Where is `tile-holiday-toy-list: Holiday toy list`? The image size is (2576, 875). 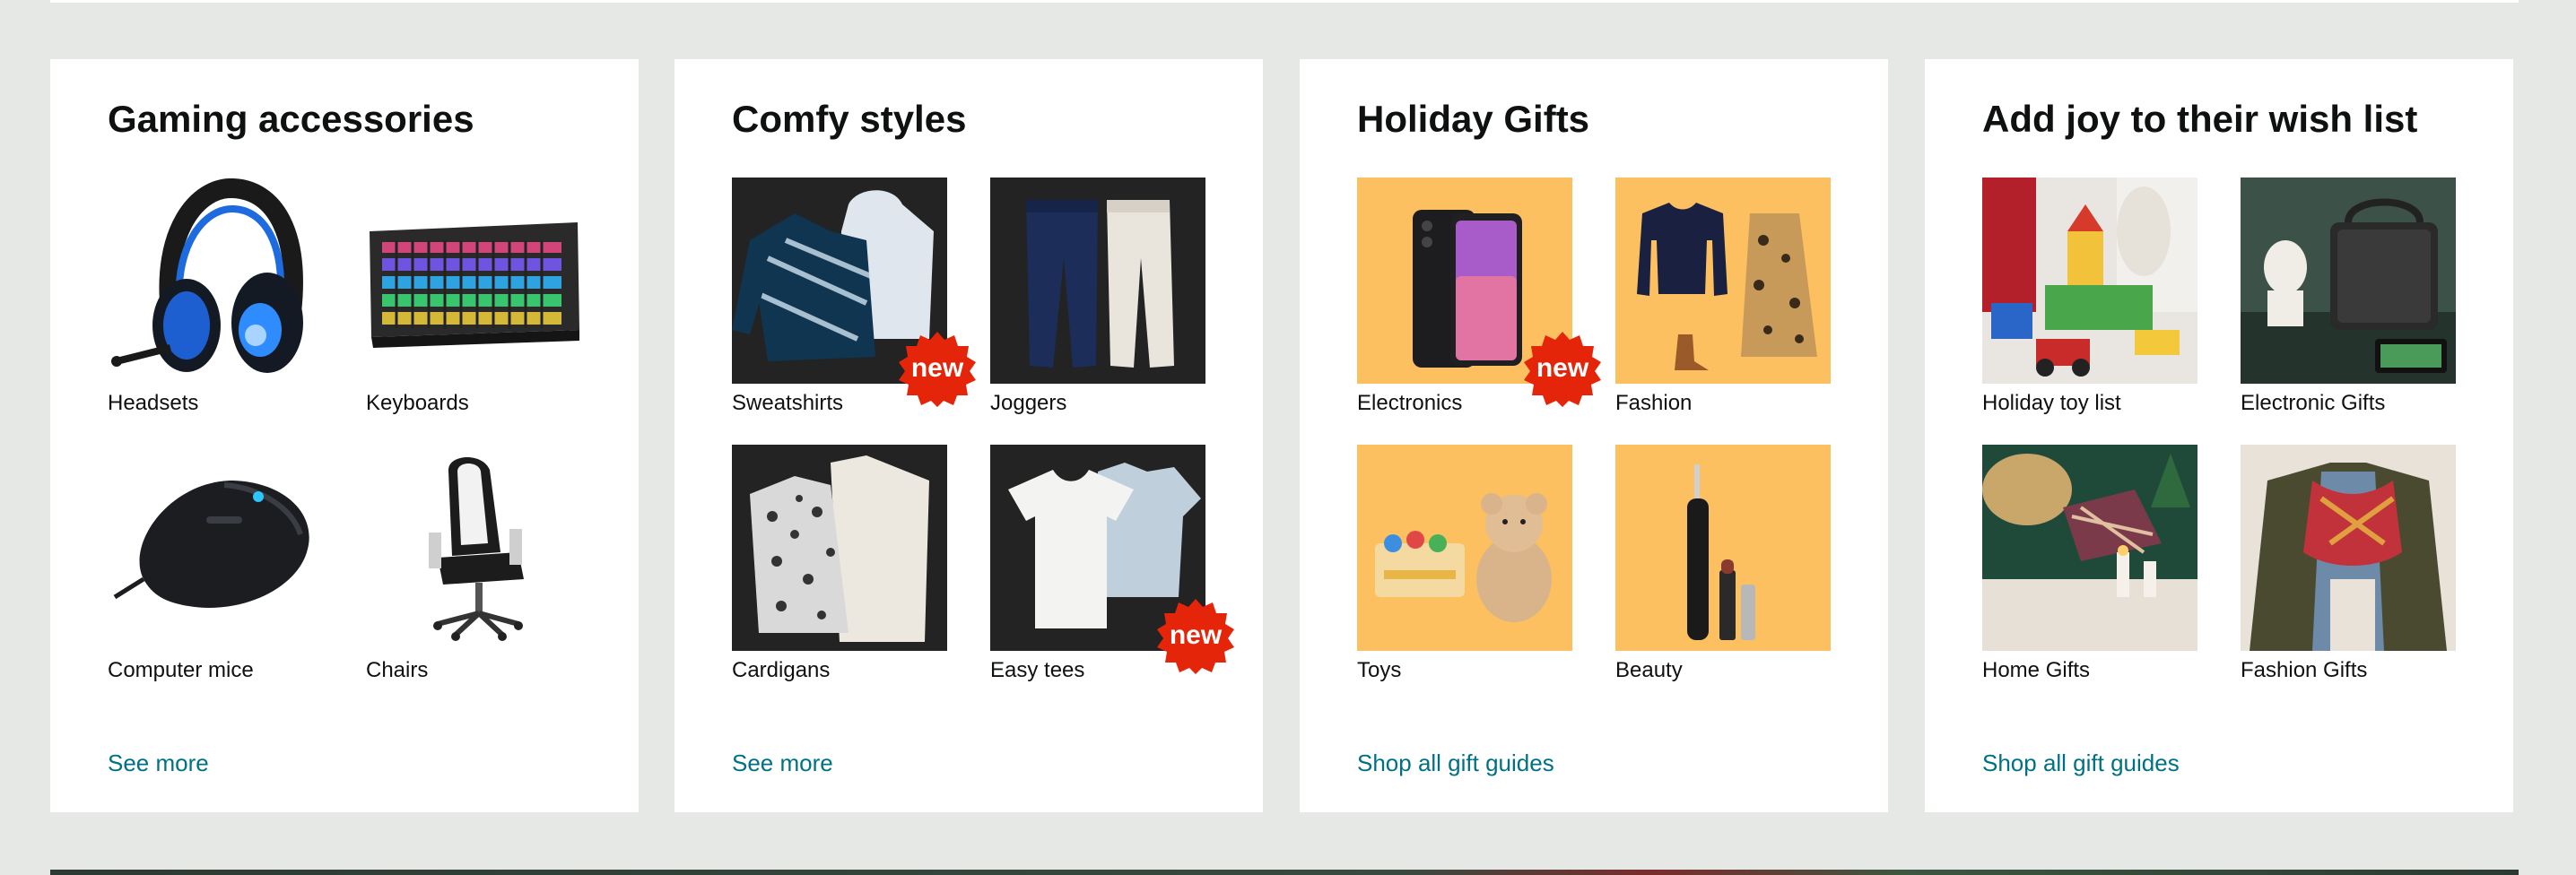 tile-holiday-toy-list: Holiday toy list is located at coordinates (2089, 297).